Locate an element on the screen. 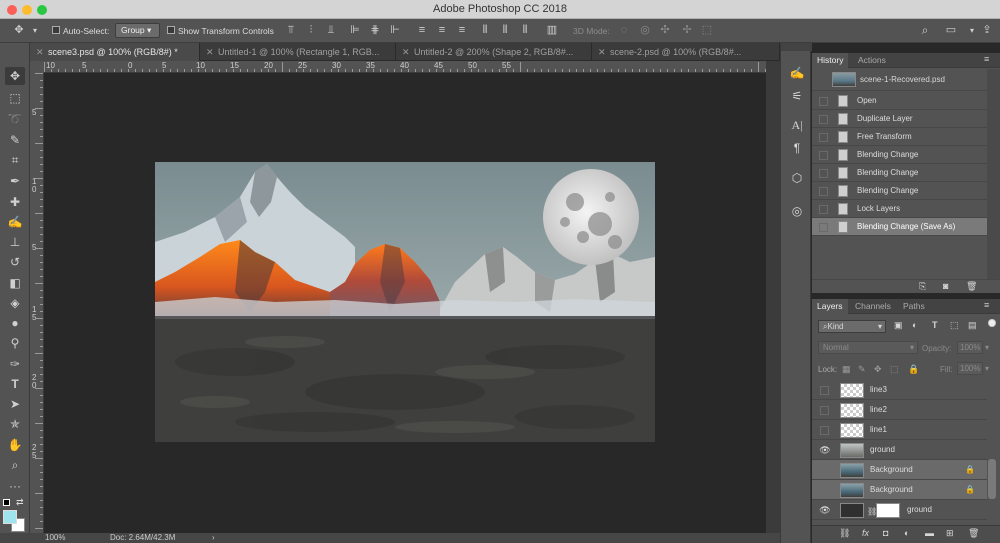  layer-row: line2 is located at coordinates (899, 410).